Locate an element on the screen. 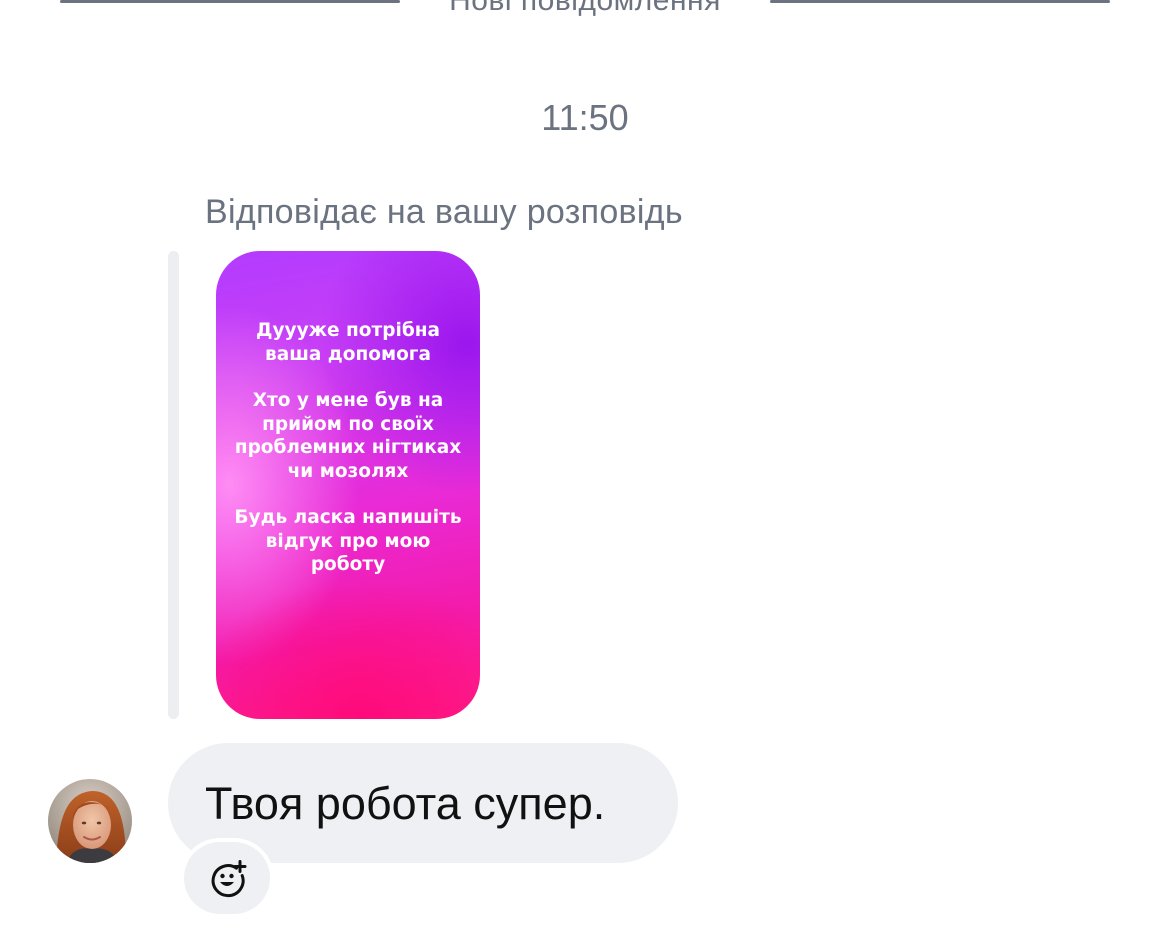  avatar is located at coordinates (90, 821).